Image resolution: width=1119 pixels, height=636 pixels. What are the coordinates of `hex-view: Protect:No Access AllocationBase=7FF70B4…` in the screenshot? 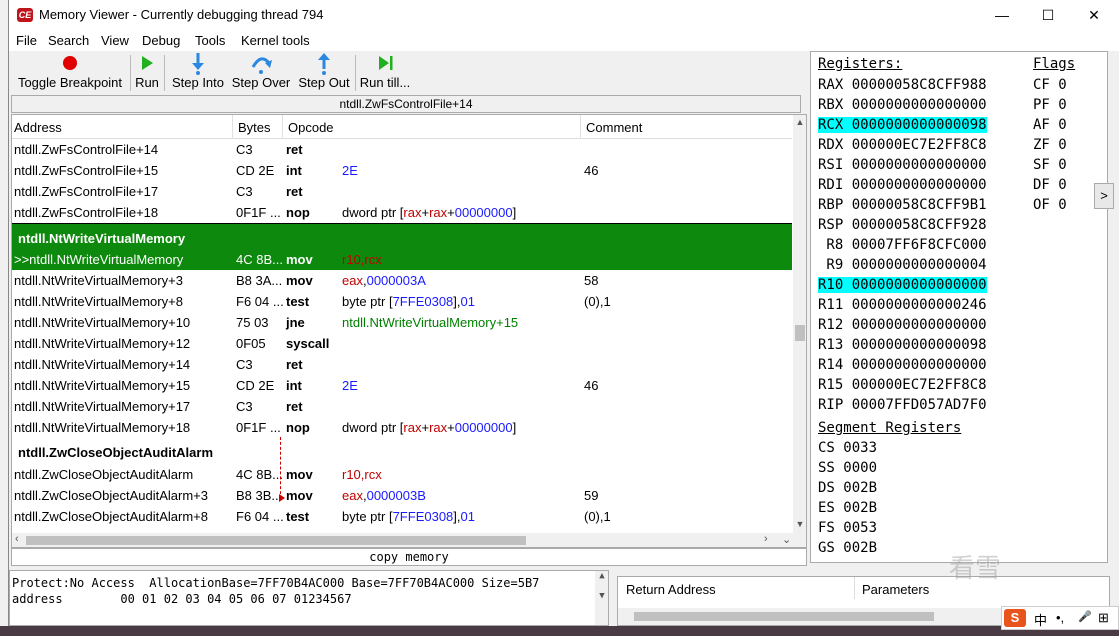 It's located at (309, 598).